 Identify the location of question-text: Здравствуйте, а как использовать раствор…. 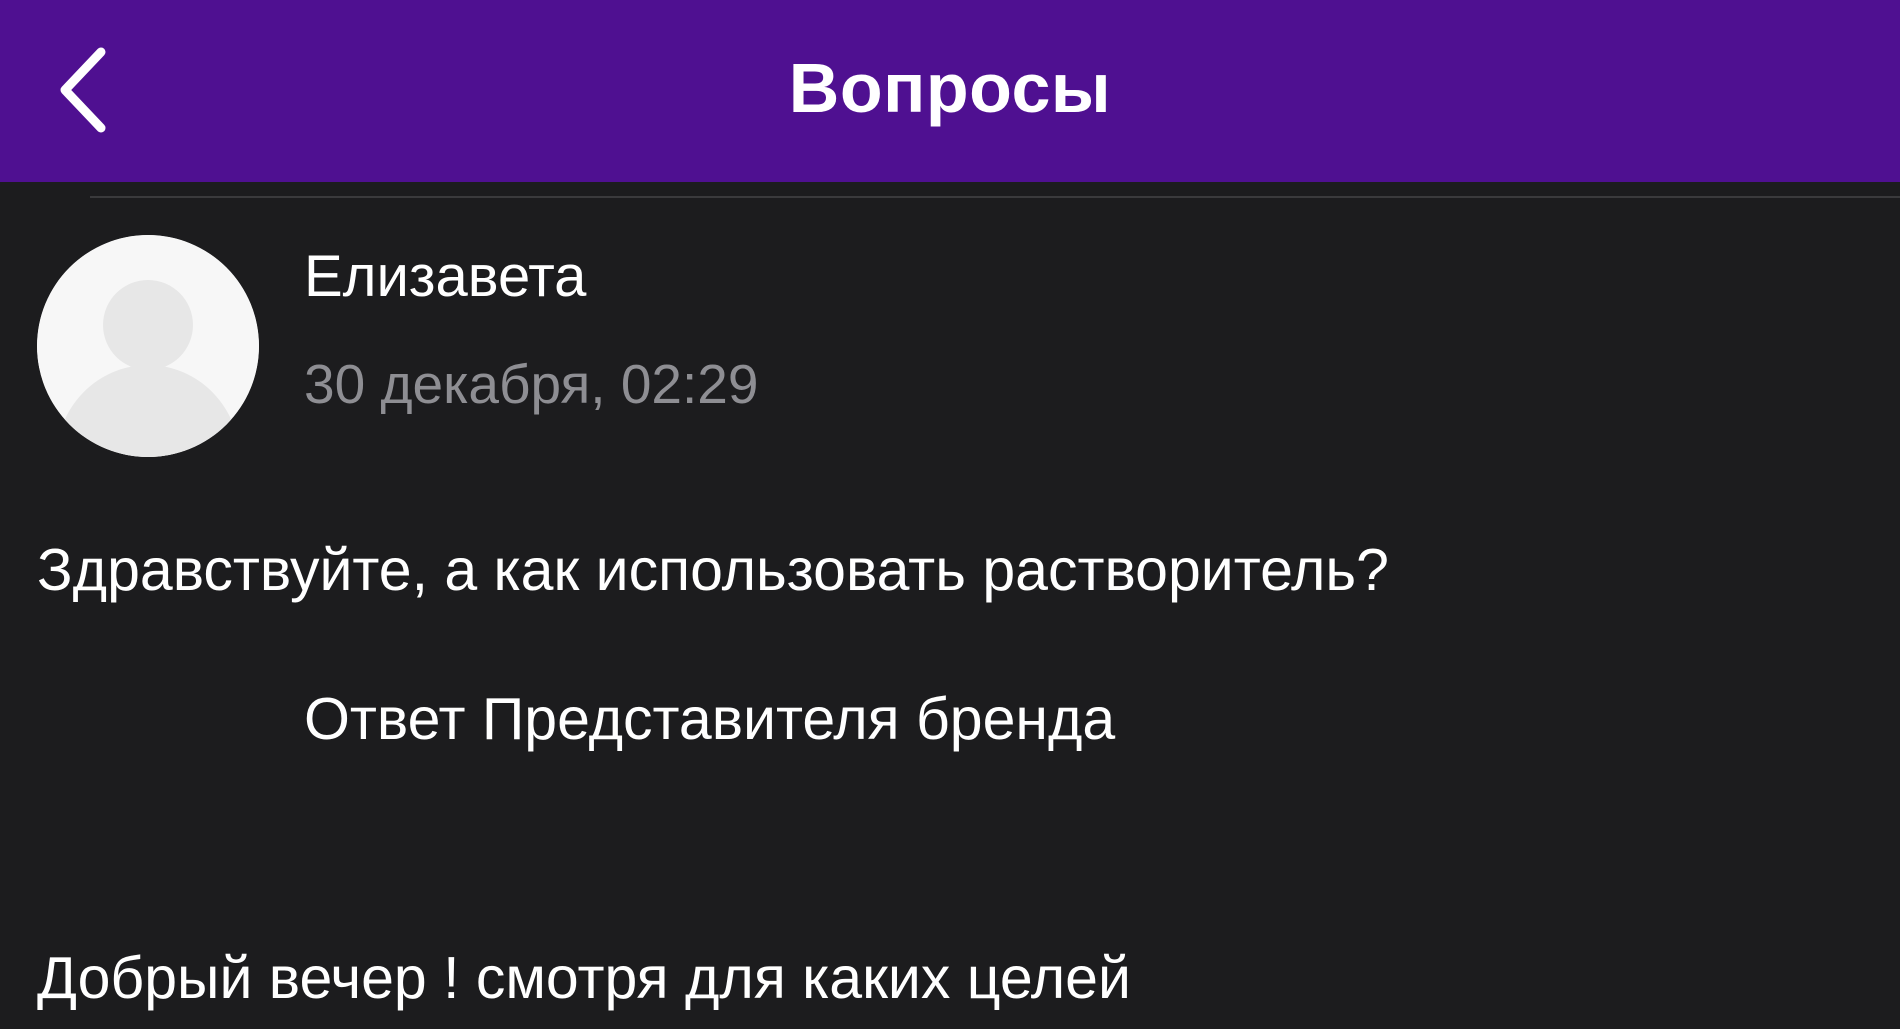
(713, 570).